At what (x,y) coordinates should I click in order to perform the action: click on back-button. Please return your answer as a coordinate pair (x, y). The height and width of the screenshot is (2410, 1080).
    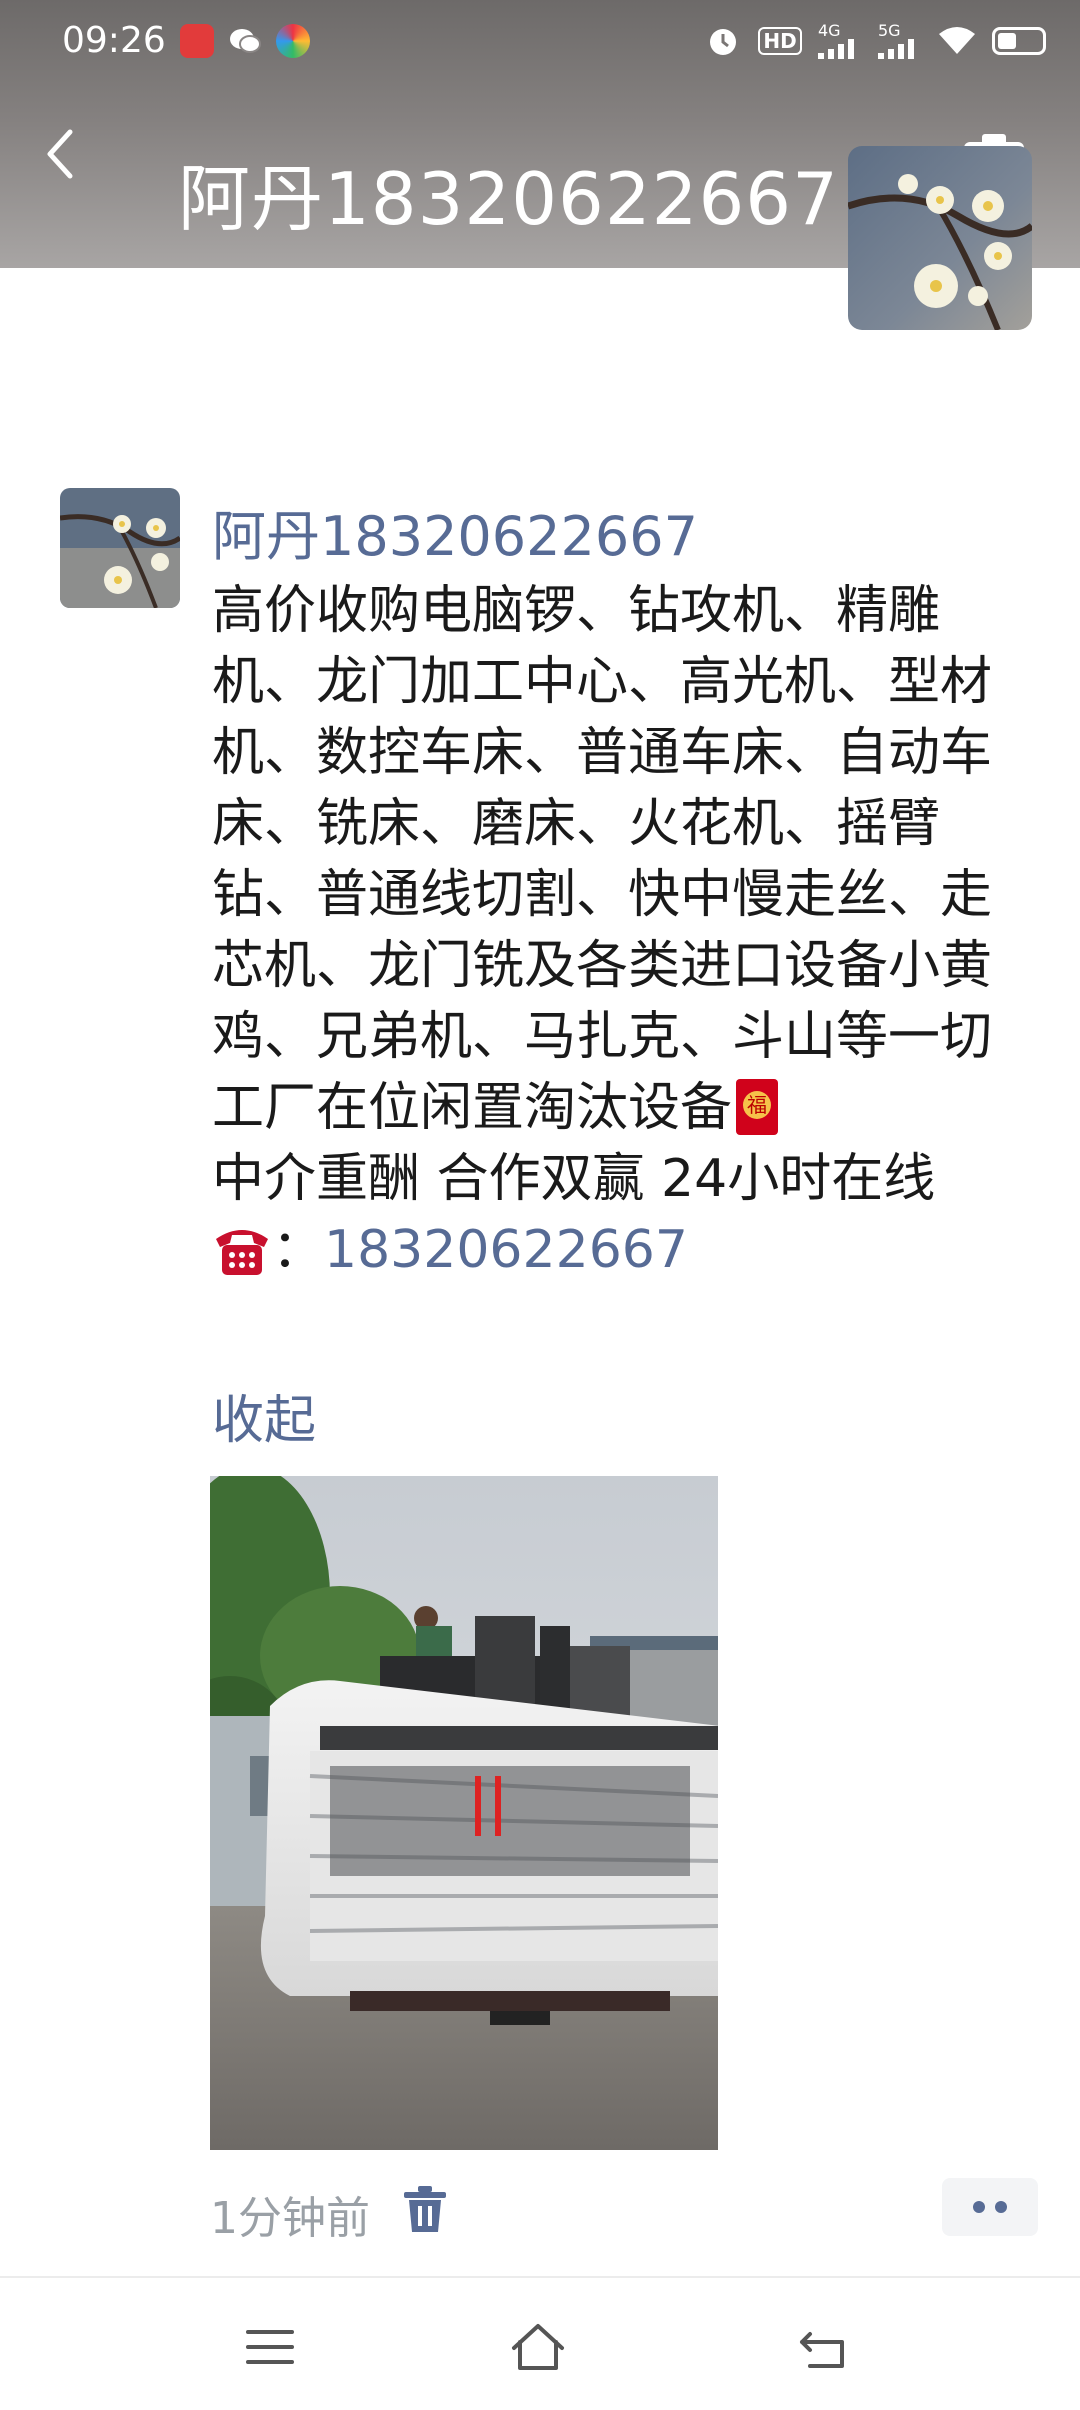
    Looking at the image, I should click on (61, 154).